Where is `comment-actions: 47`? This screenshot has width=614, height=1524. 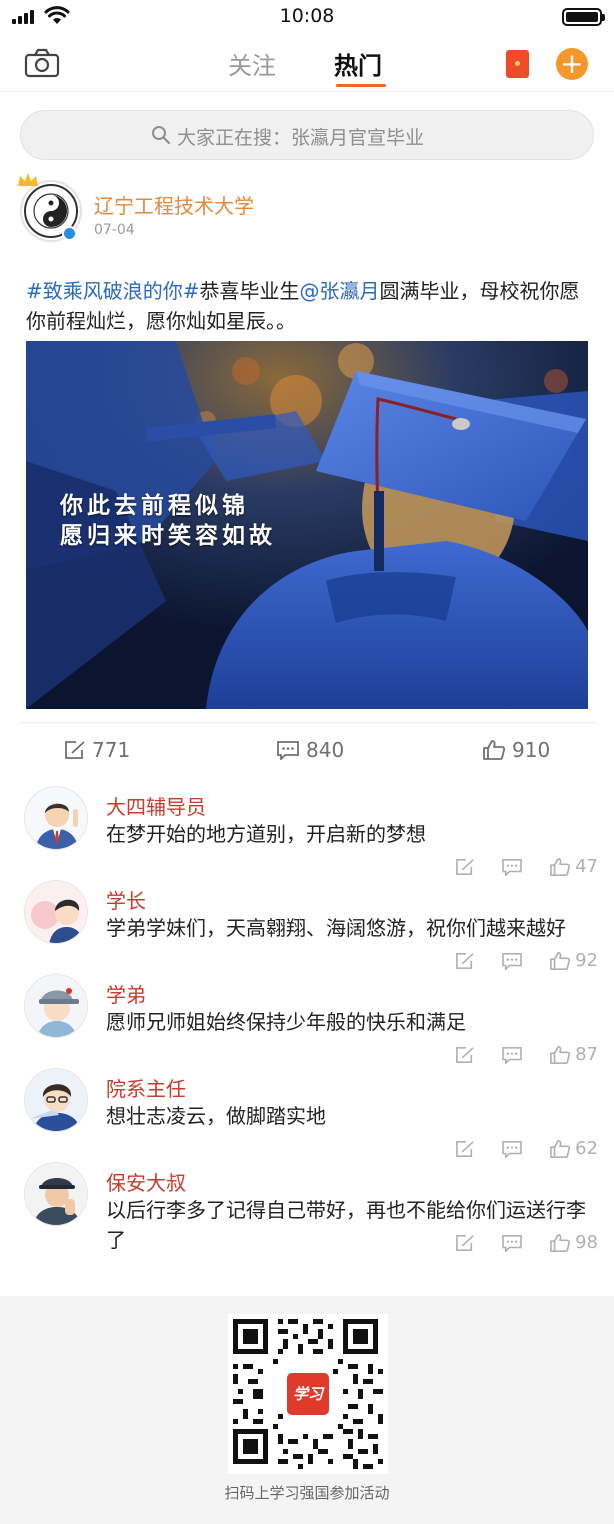 comment-actions: 47 is located at coordinates (513, 866).